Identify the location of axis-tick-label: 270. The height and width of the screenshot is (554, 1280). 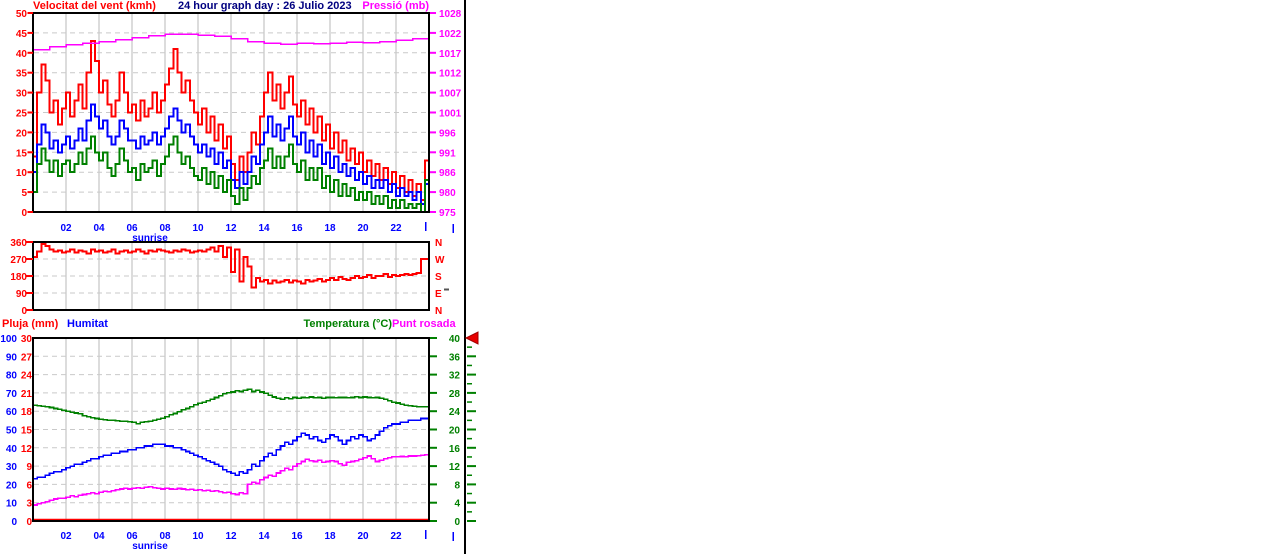
(18, 260).